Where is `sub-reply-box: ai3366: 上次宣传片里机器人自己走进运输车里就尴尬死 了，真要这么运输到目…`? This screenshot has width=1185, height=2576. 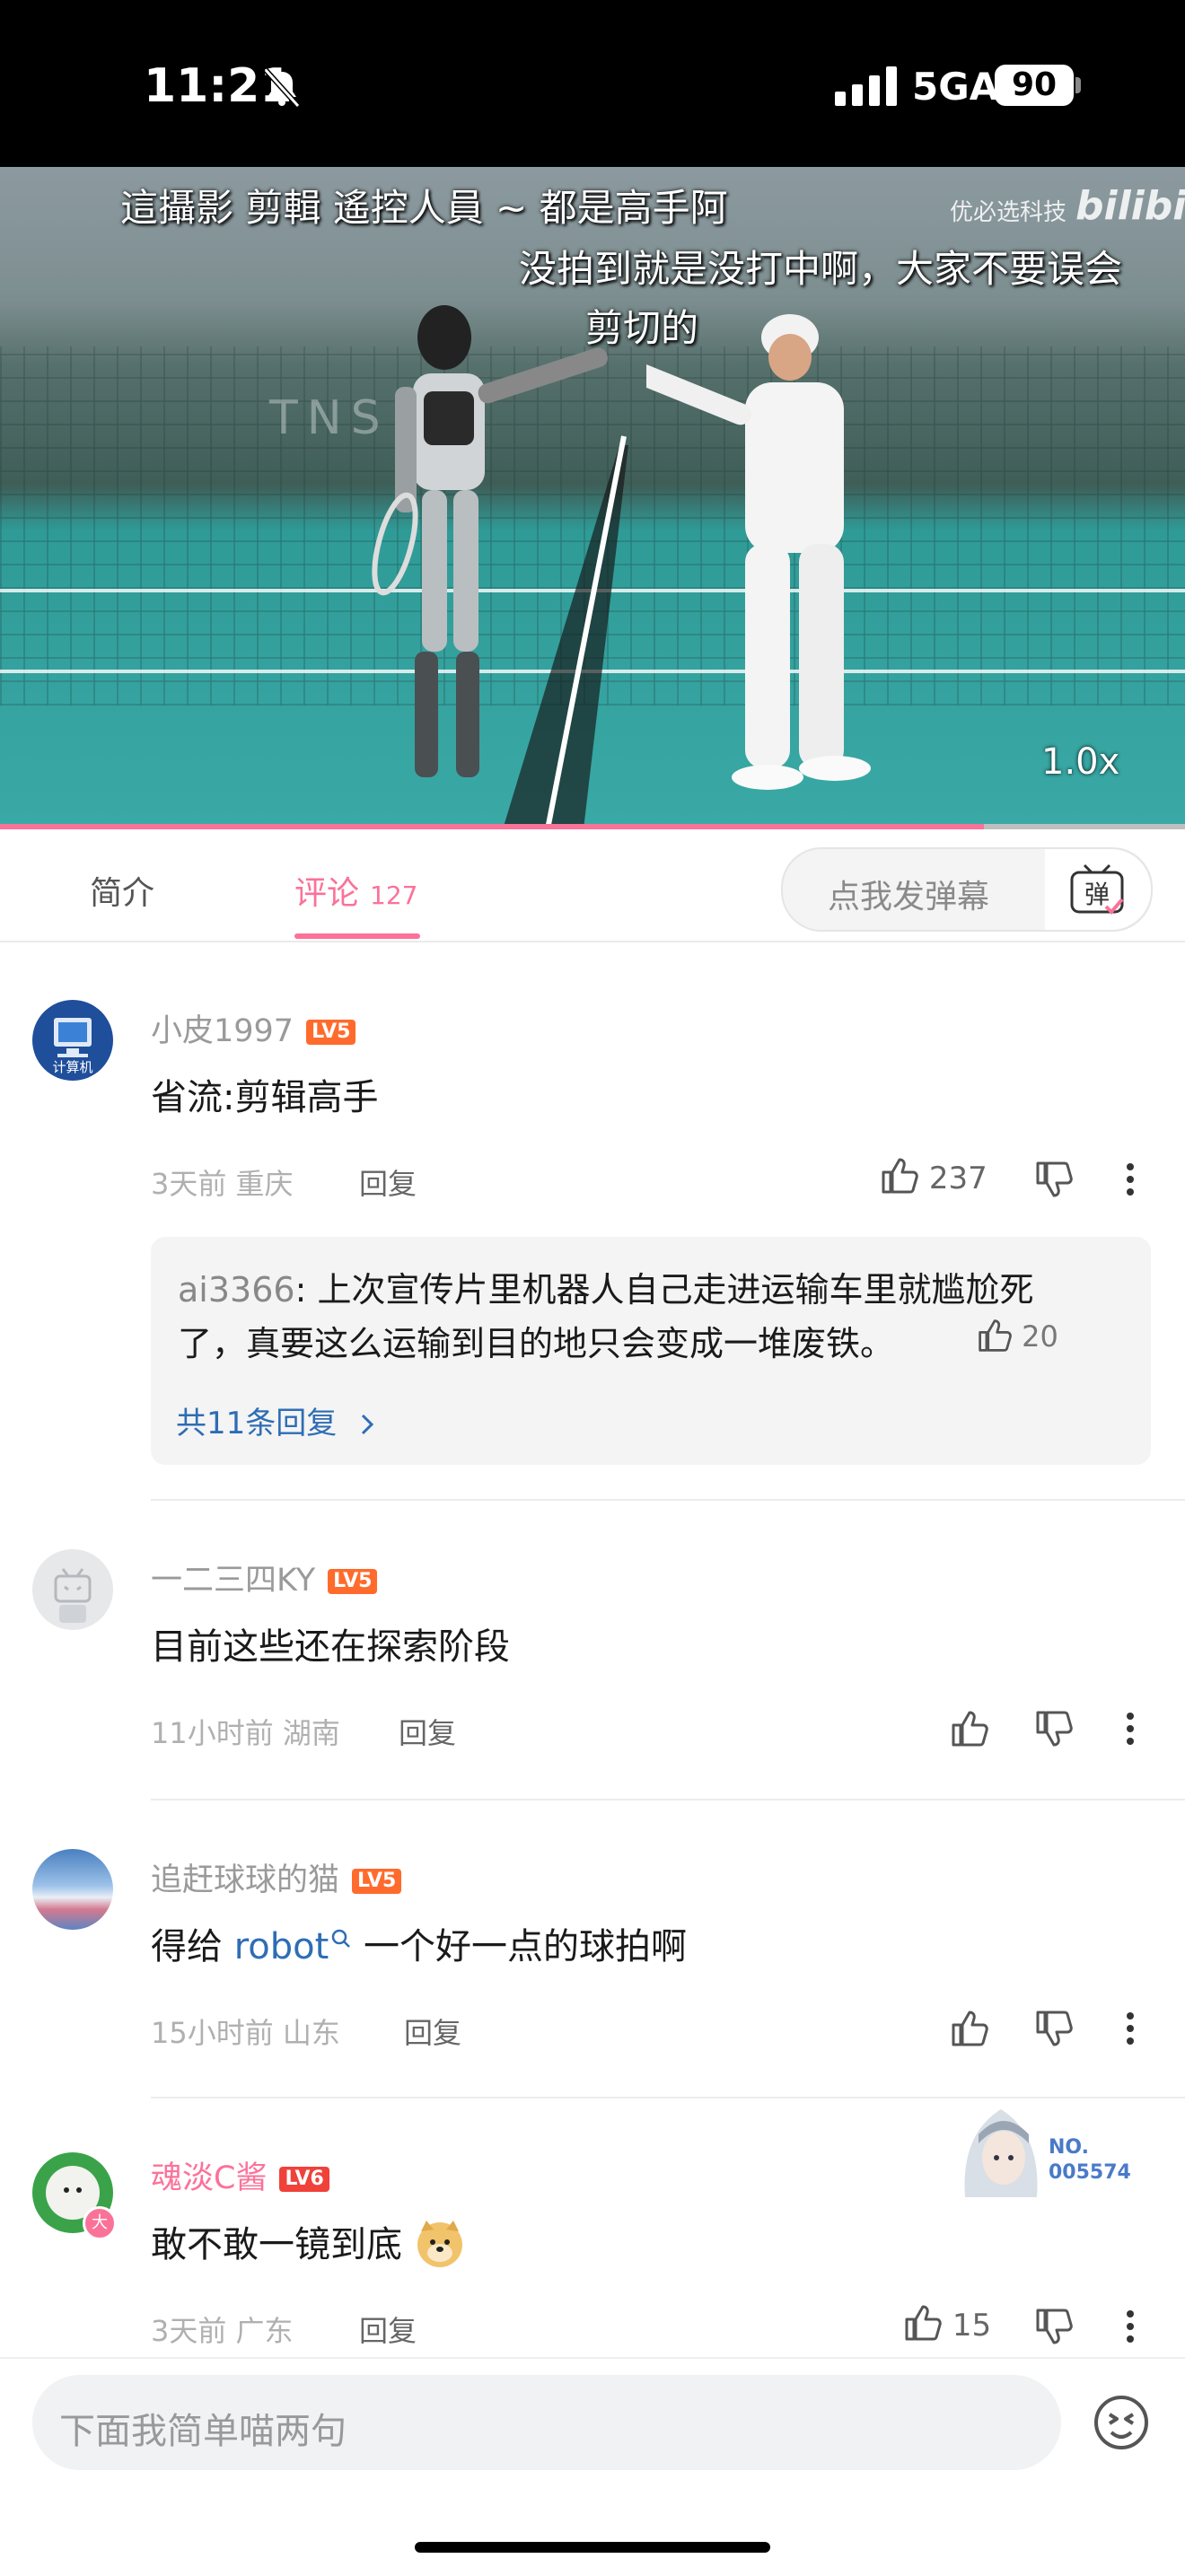
sub-reply-box: ai3366: 上次宣传片里机器人自己走进运输车里就尴尬死 了，真要这么运输到目… is located at coordinates (651, 1351).